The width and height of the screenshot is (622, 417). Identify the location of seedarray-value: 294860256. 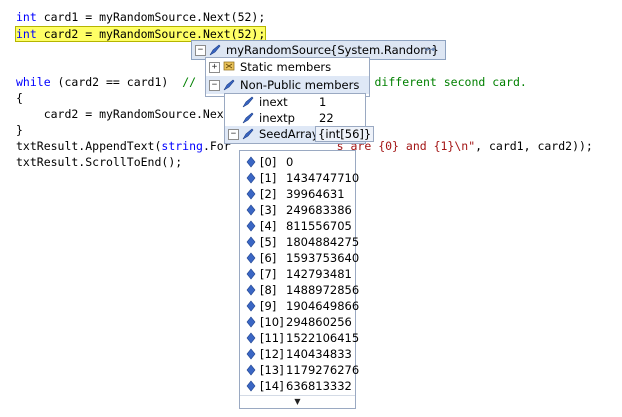
(319, 322).